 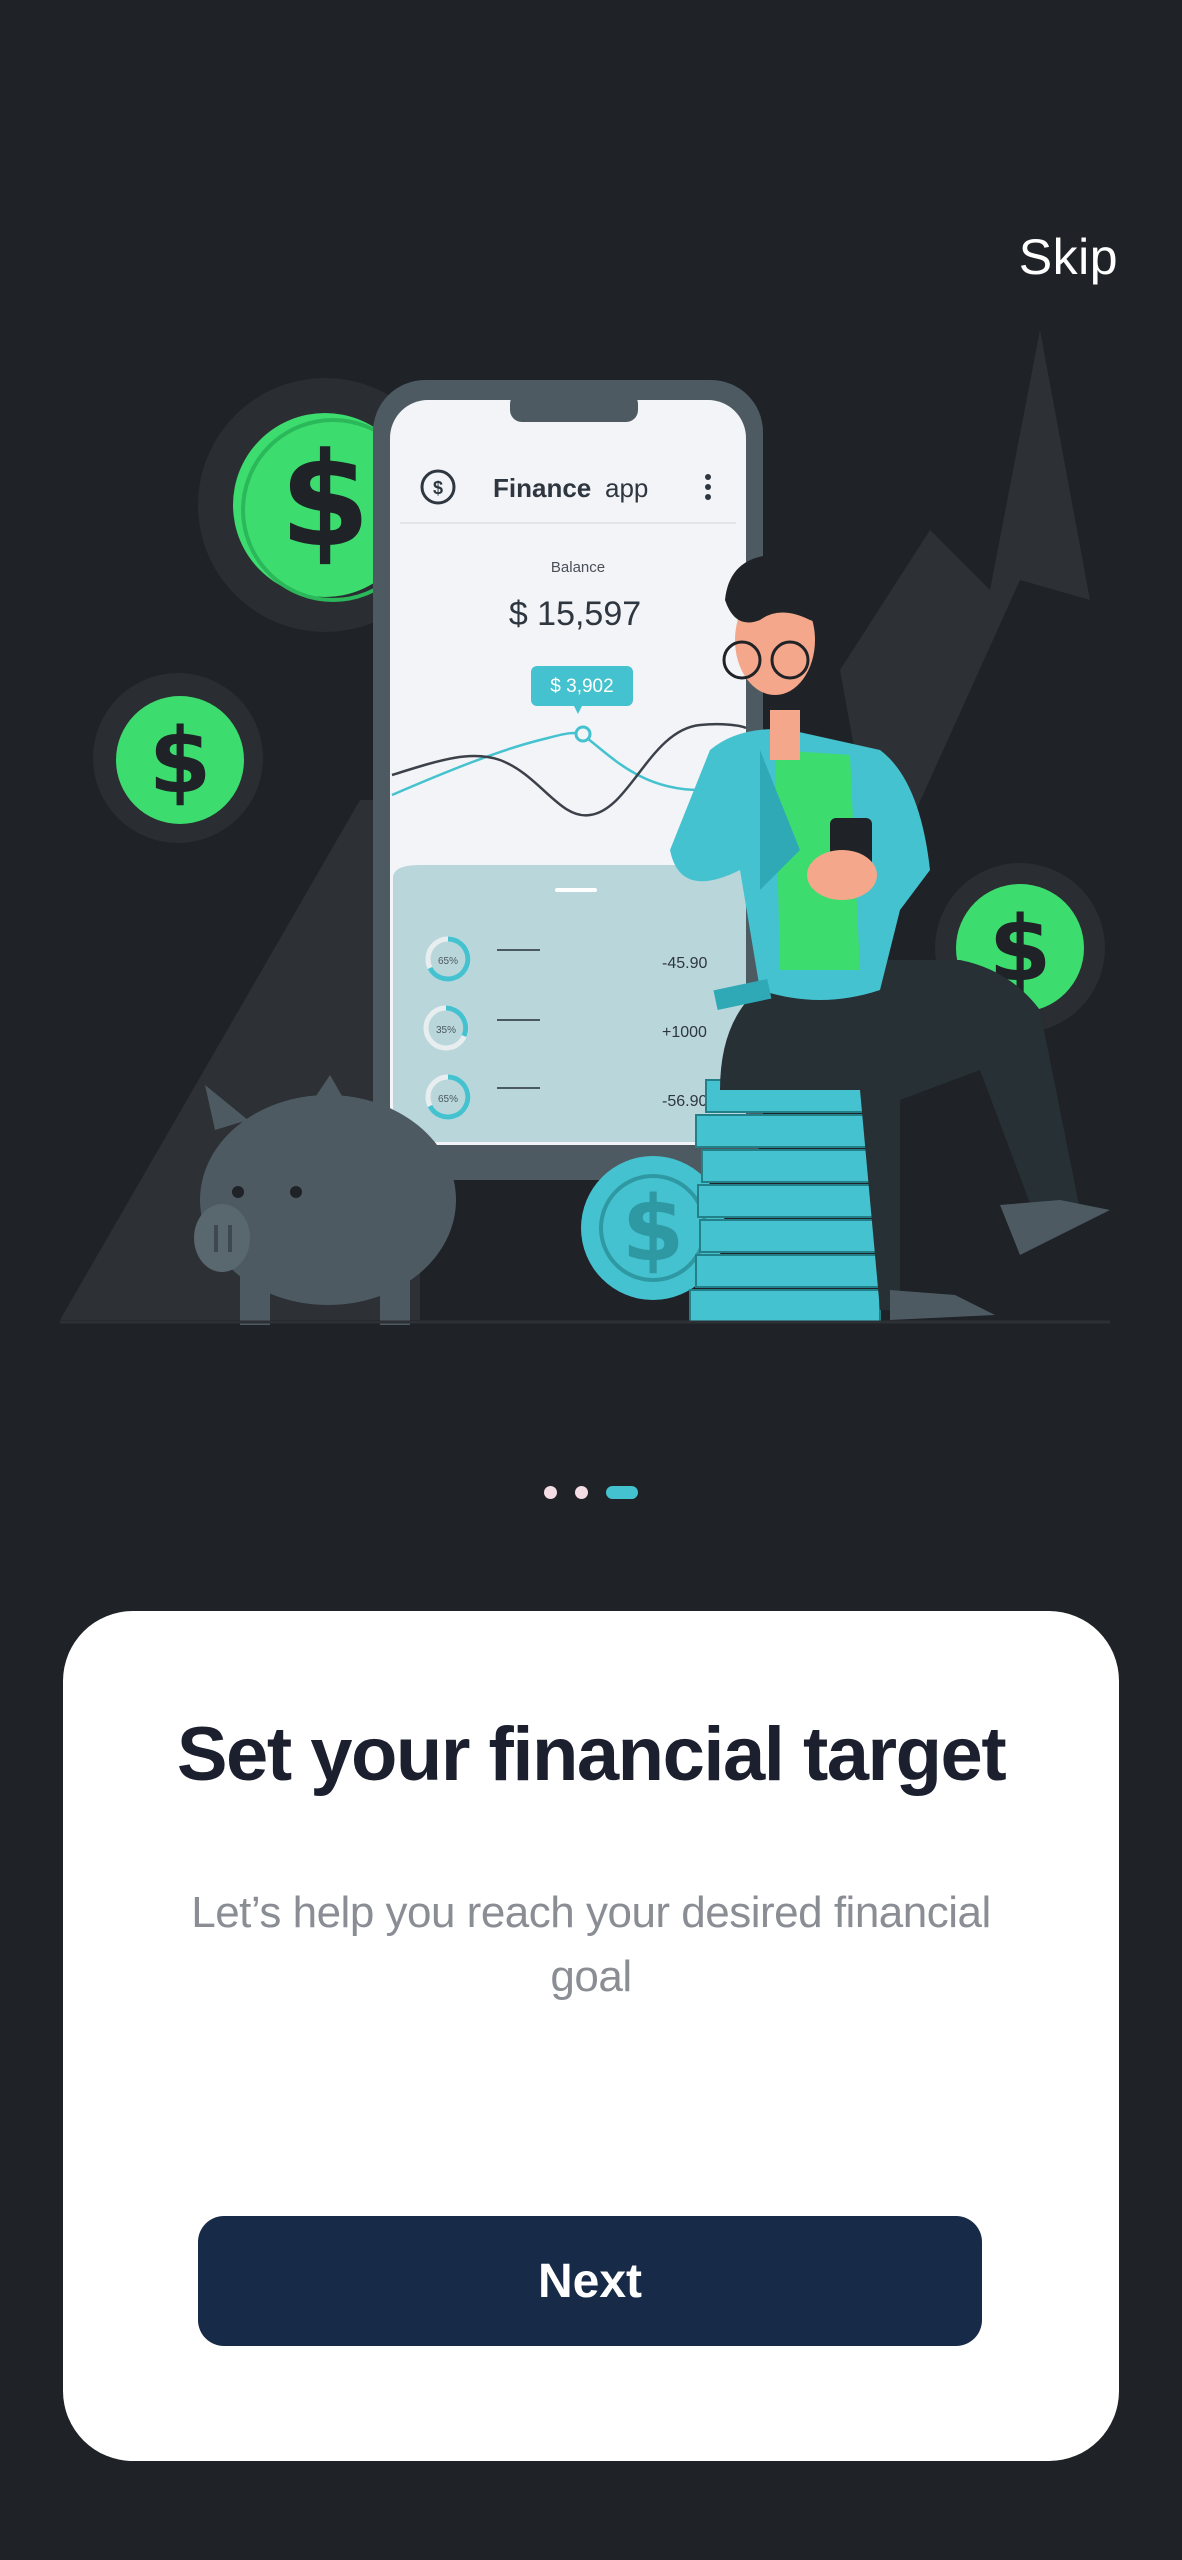 I want to click on phone-app-title: Finance, so click(x=542, y=488).